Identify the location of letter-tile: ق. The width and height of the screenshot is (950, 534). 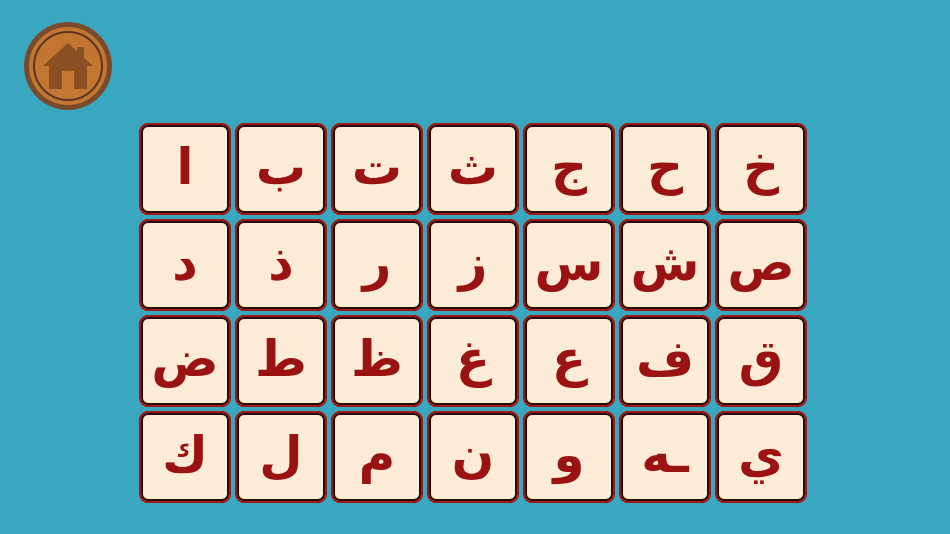
(761, 361).